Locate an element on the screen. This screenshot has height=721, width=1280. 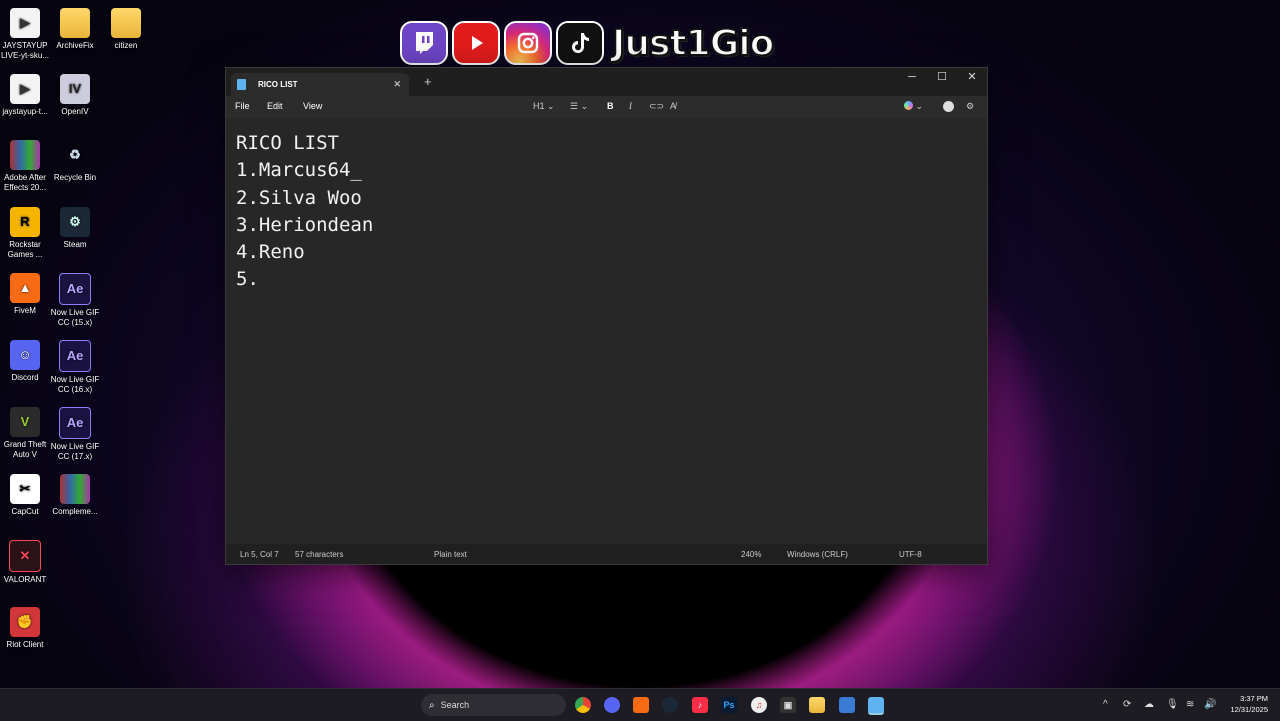
desktop-icon-steam: ⚙ Steam is located at coordinates (75, 228).